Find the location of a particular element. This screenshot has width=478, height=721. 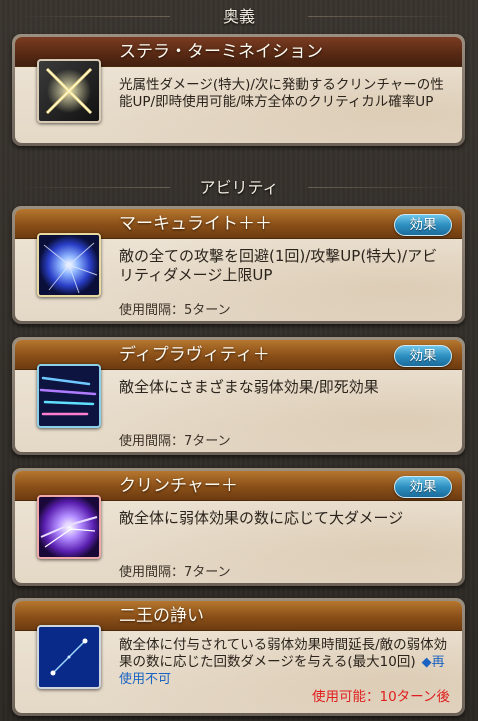

ability-1-description: 敵の全ての攻撃を回避(1回)/攻撃UP(特大)/アビリティダメージ上限UP is located at coordinates (278, 265).